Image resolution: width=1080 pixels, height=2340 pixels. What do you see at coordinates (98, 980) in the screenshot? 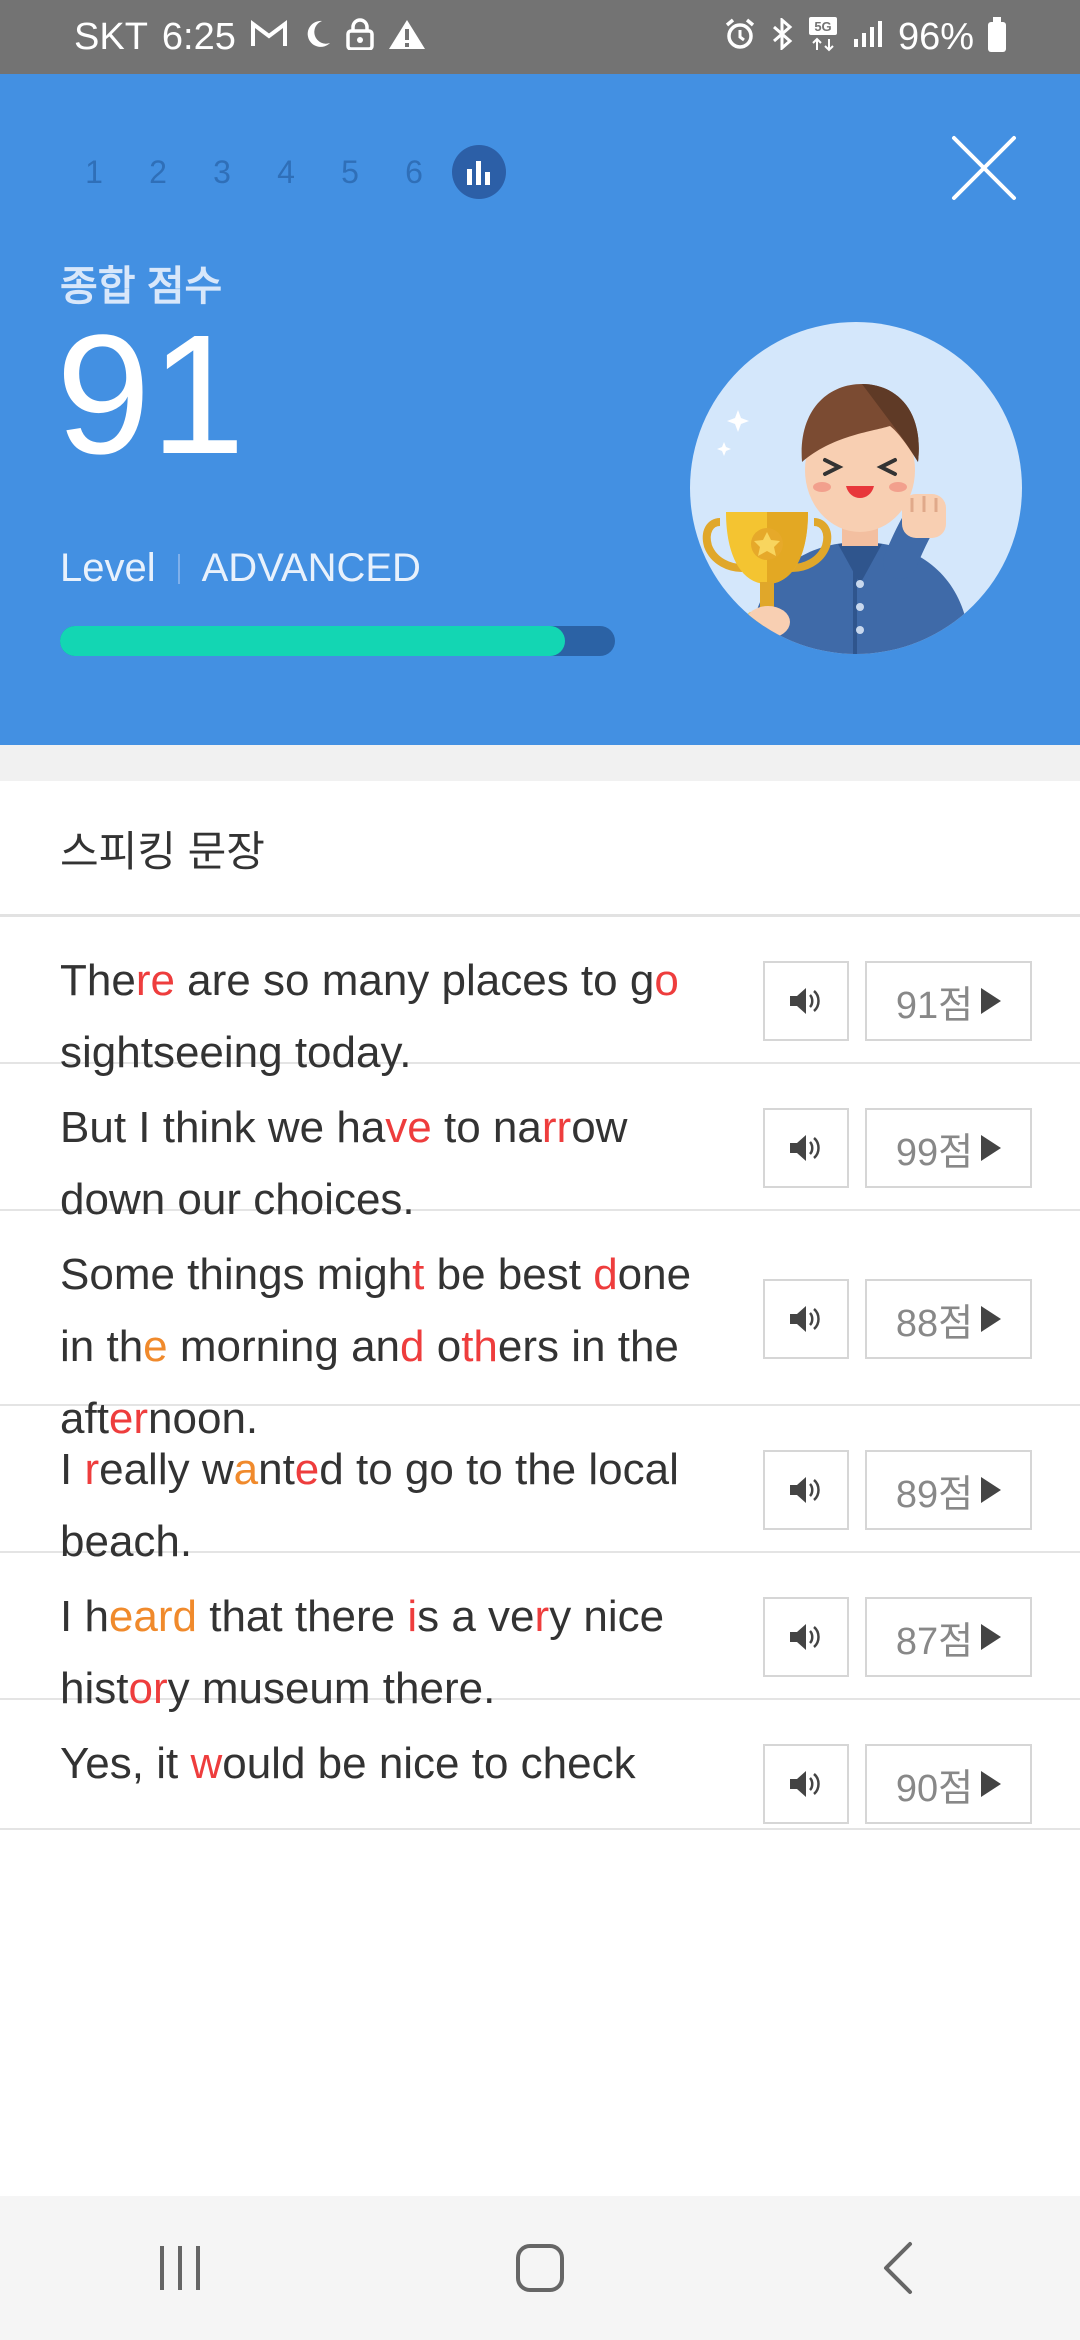
I see `sentence-segment: The` at bounding box center [98, 980].